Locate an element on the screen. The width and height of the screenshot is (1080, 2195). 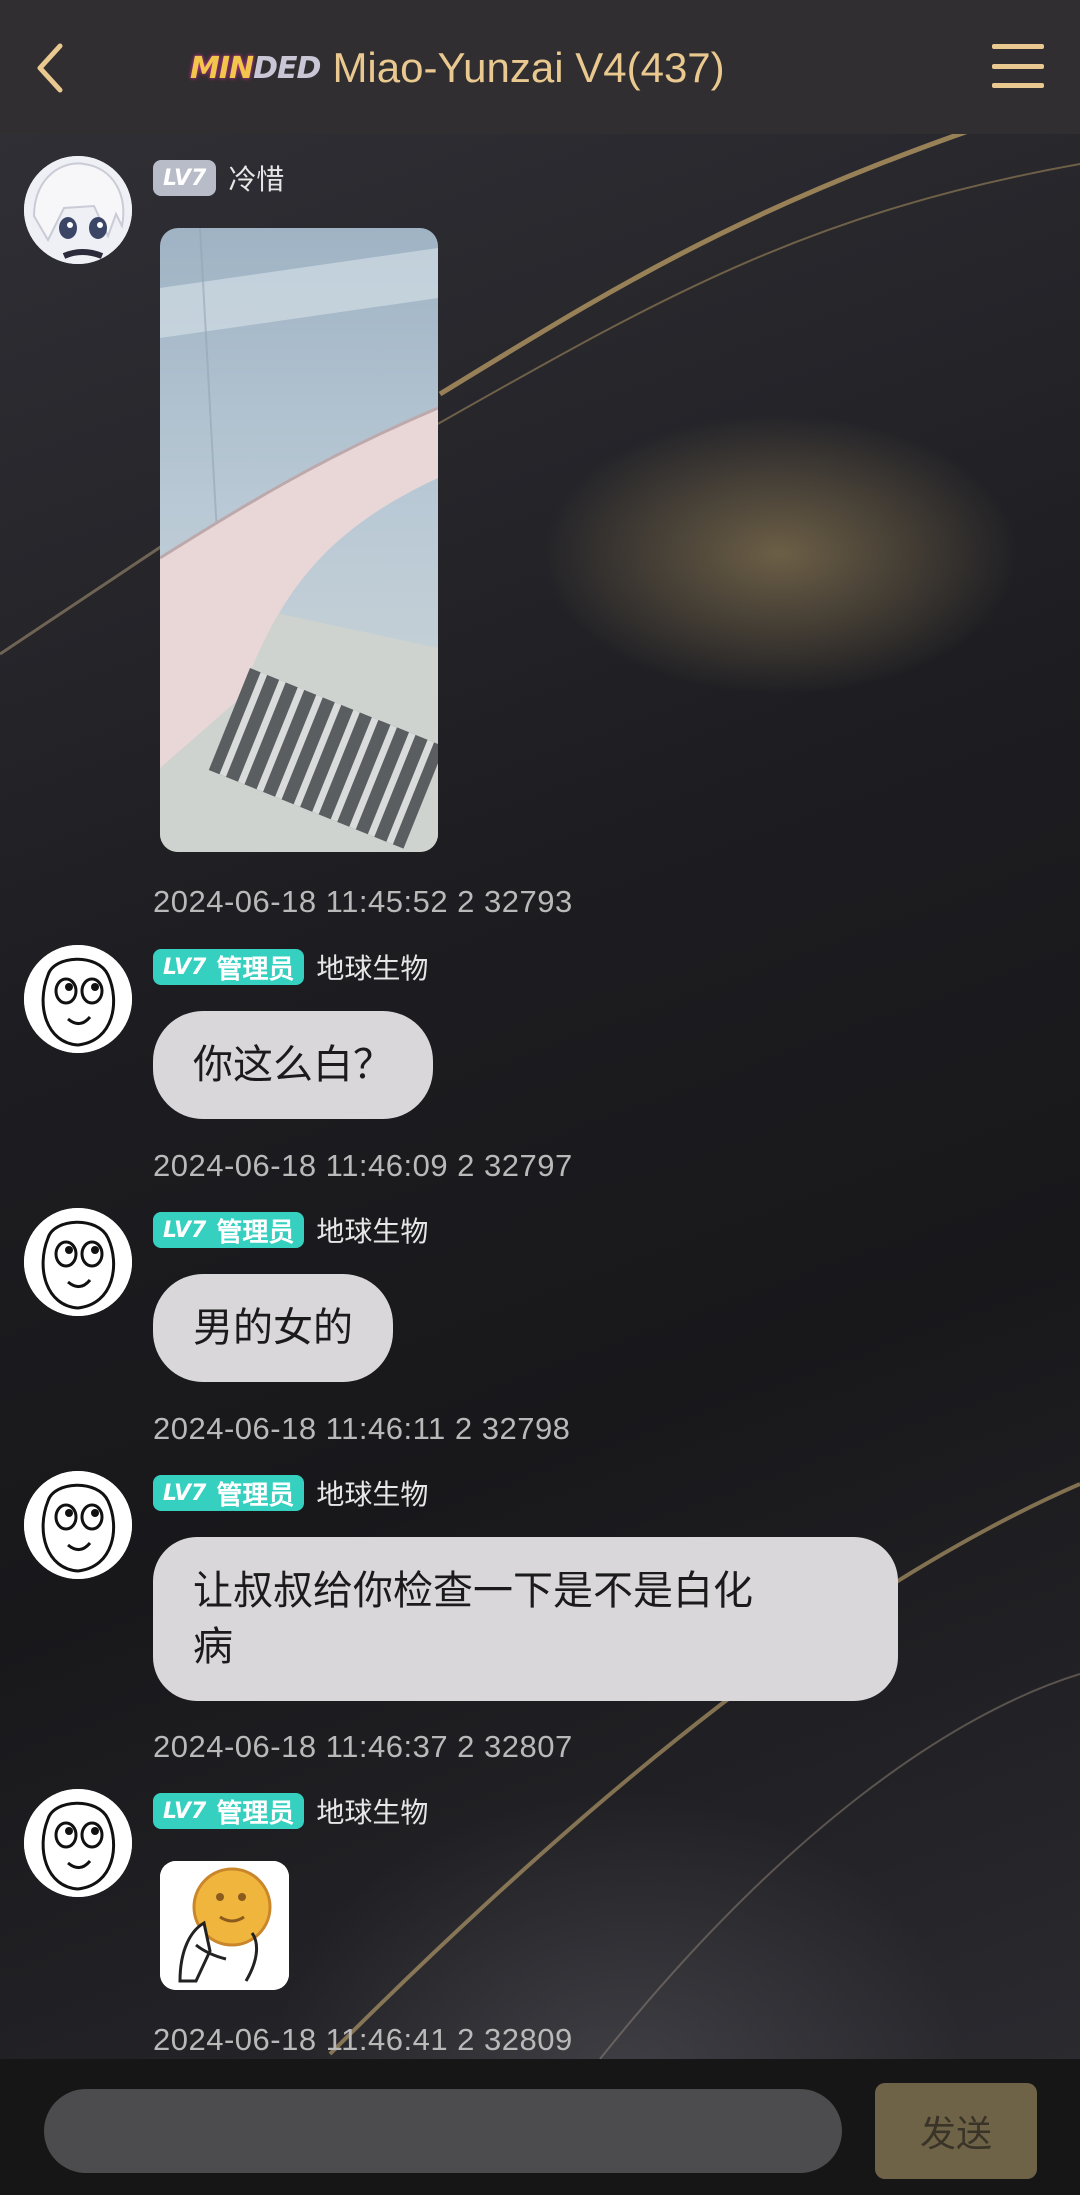
chevron-left-icon is located at coordinates (50, 68).